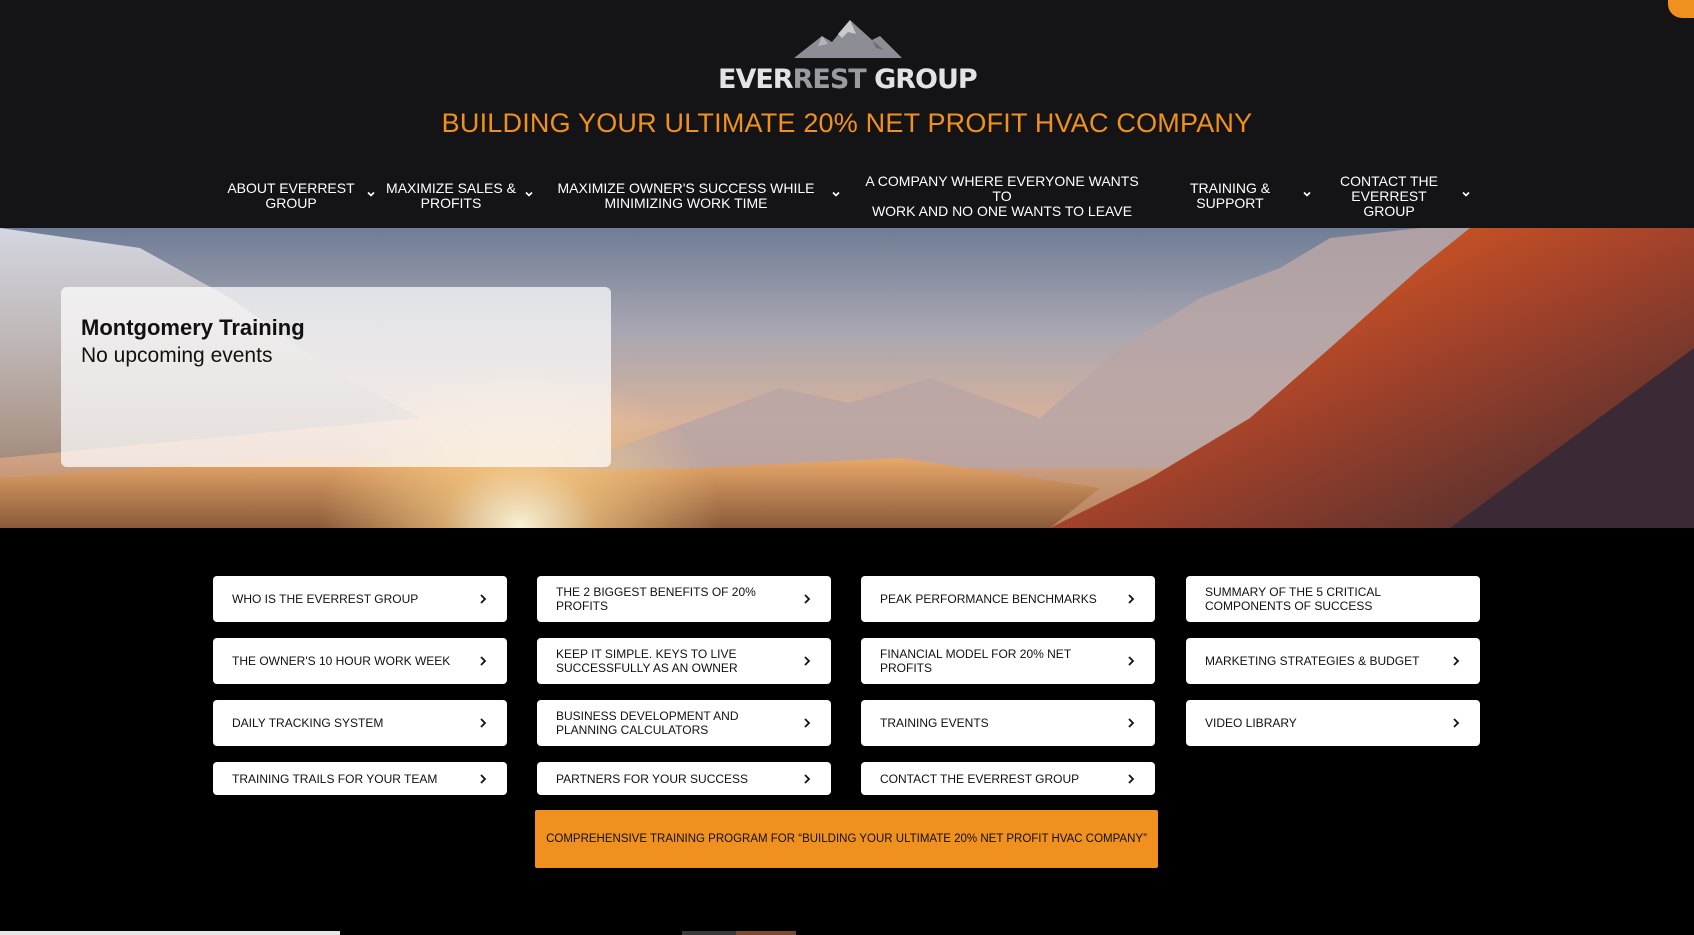 This screenshot has height=935, width=1694. I want to click on everrest-logo: EVERREST GROUP, so click(848, 57).